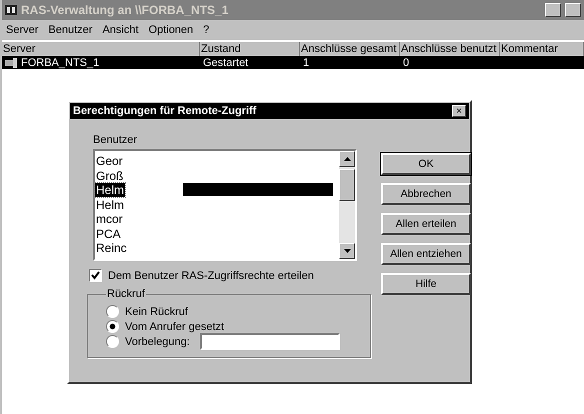  I want to click on menu-item: ?, so click(206, 30).